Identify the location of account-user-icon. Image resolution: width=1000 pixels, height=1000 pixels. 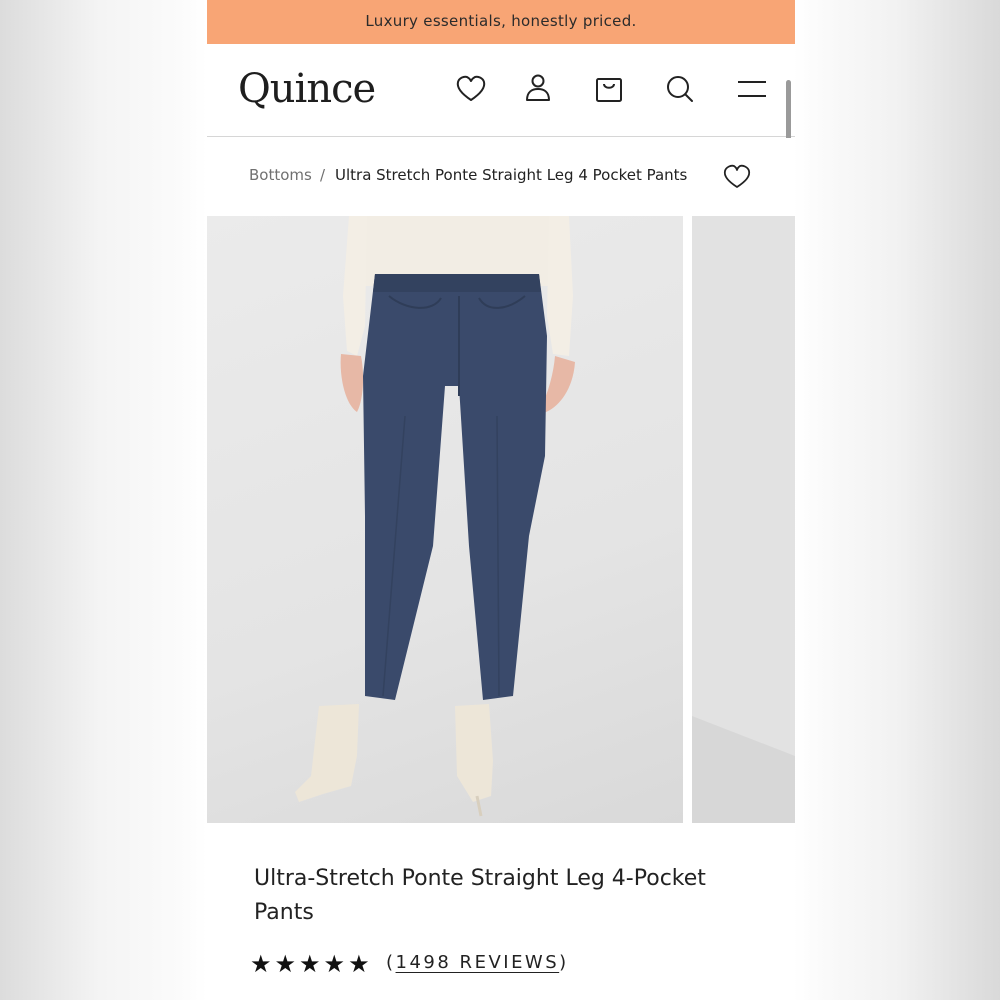
(538, 89).